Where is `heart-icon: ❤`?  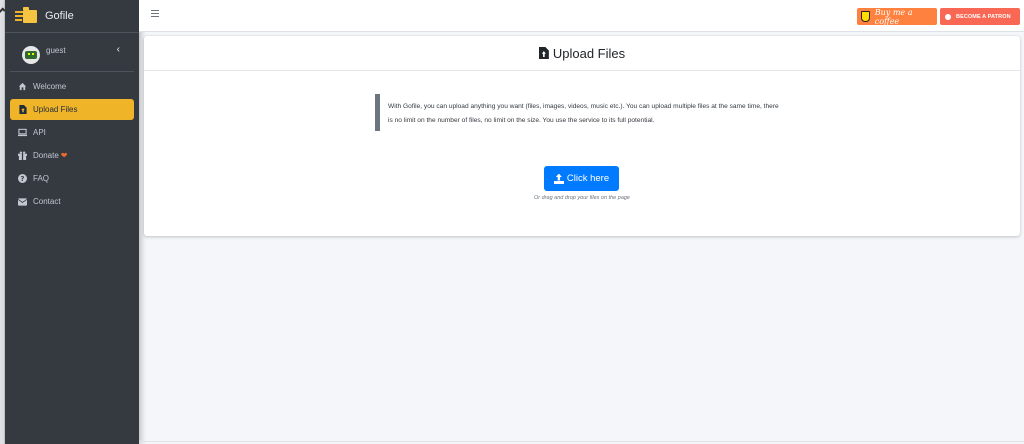 heart-icon: ❤ is located at coordinates (64, 155).